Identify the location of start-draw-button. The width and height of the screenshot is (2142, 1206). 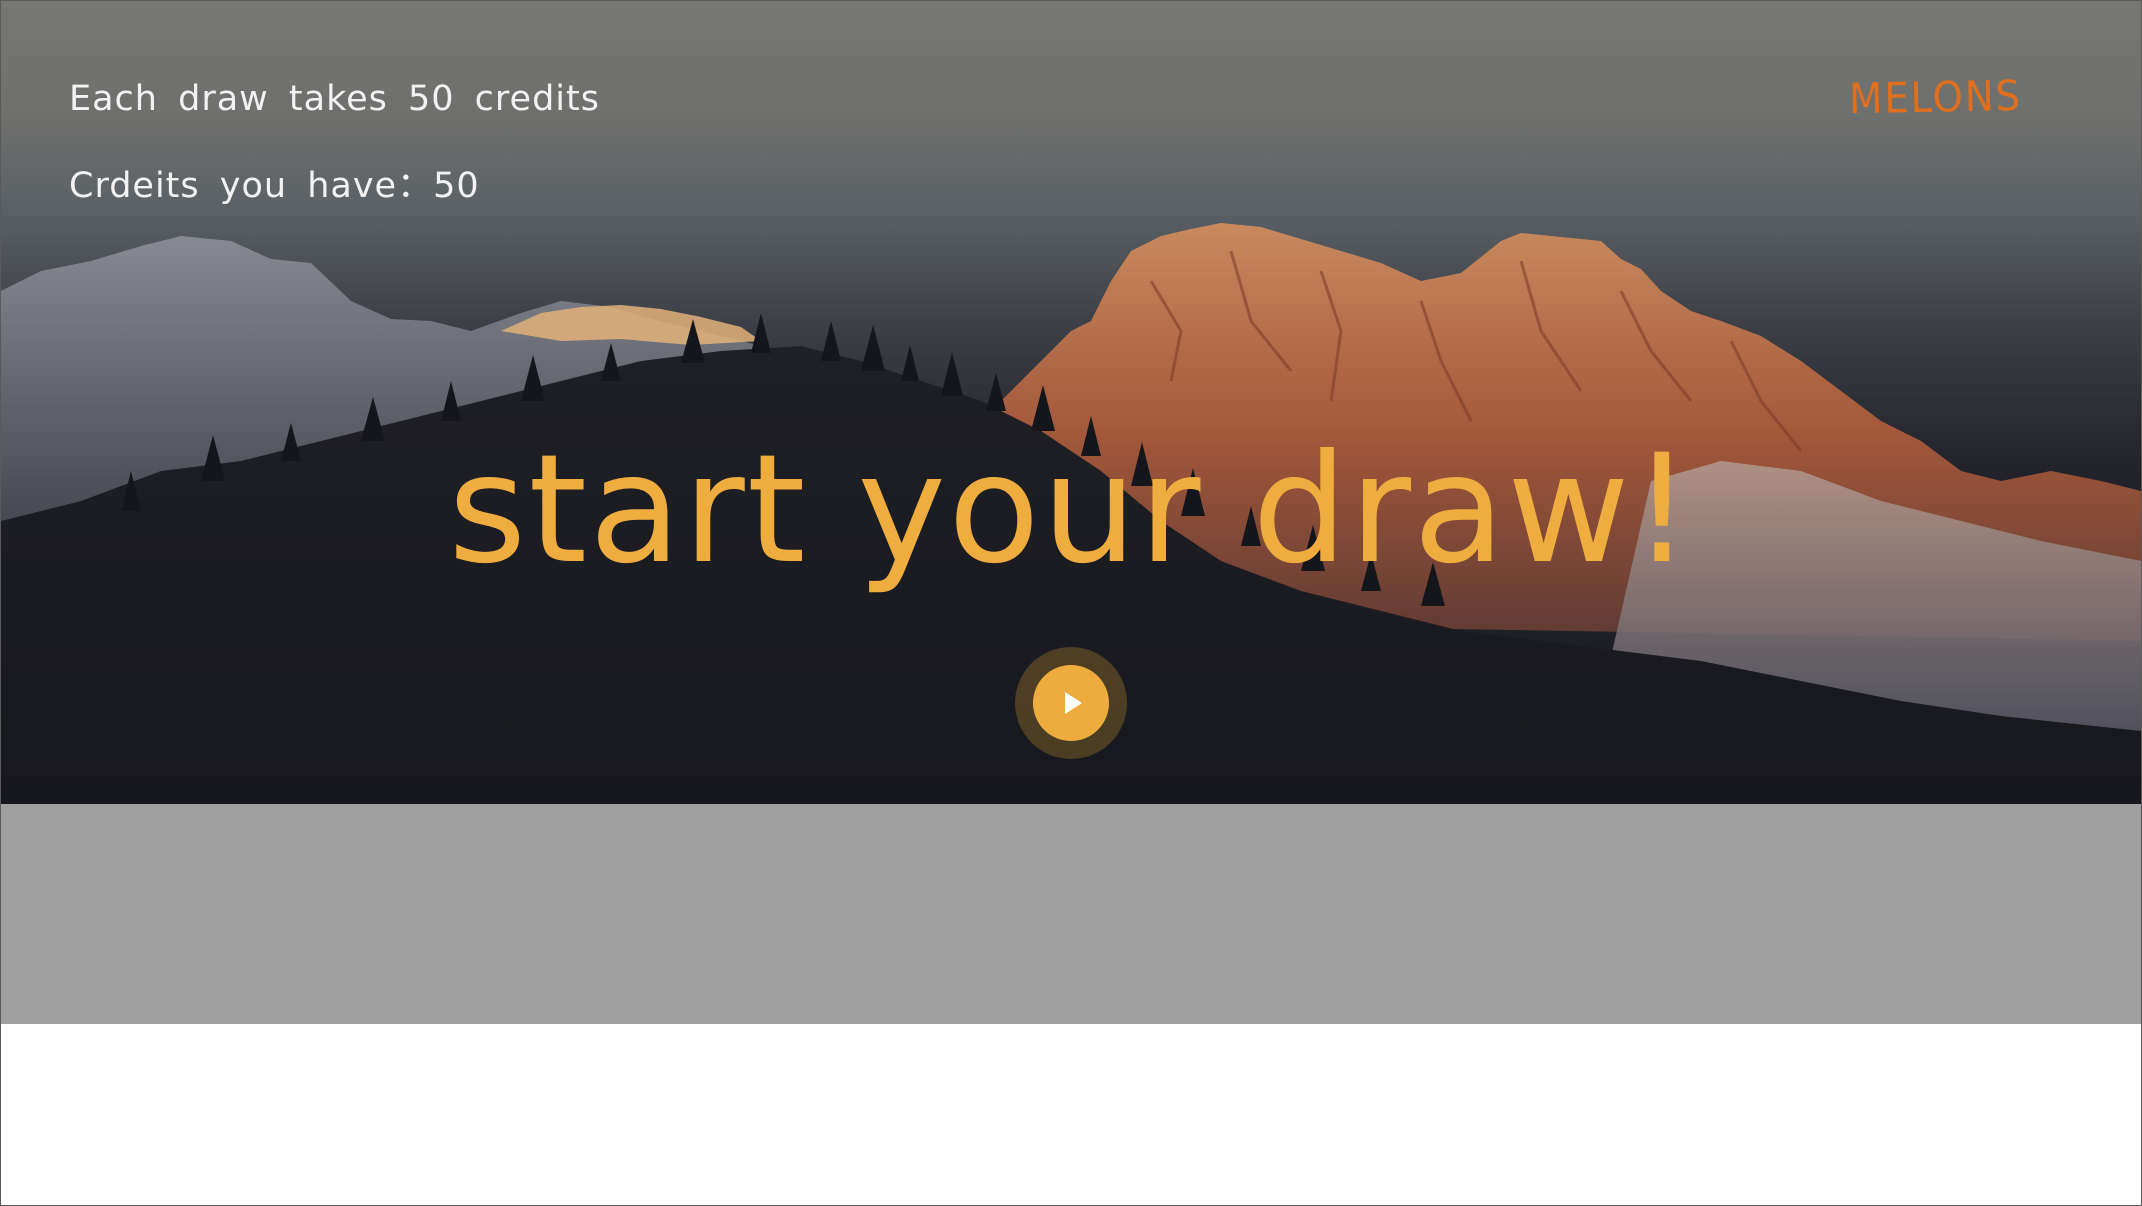
(1071, 703).